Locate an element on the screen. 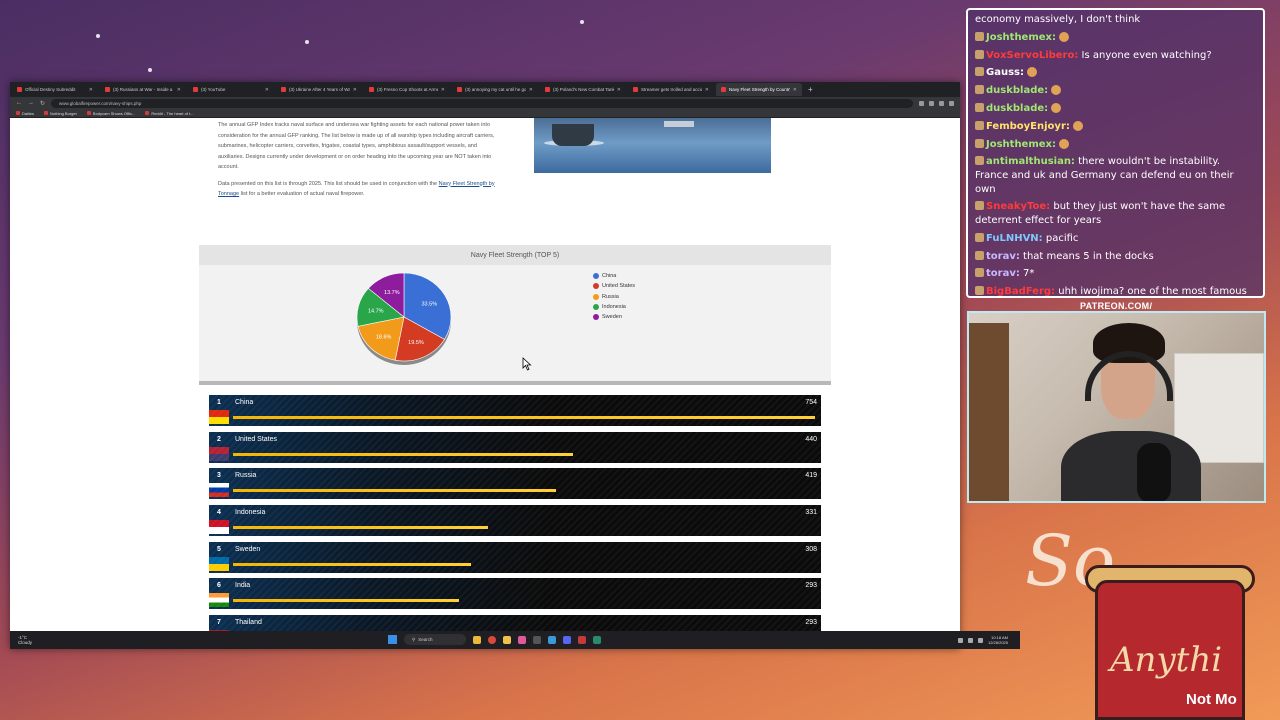 This screenshot has width=1280, height=720. obs-icon is located at coordinates (537, 639).